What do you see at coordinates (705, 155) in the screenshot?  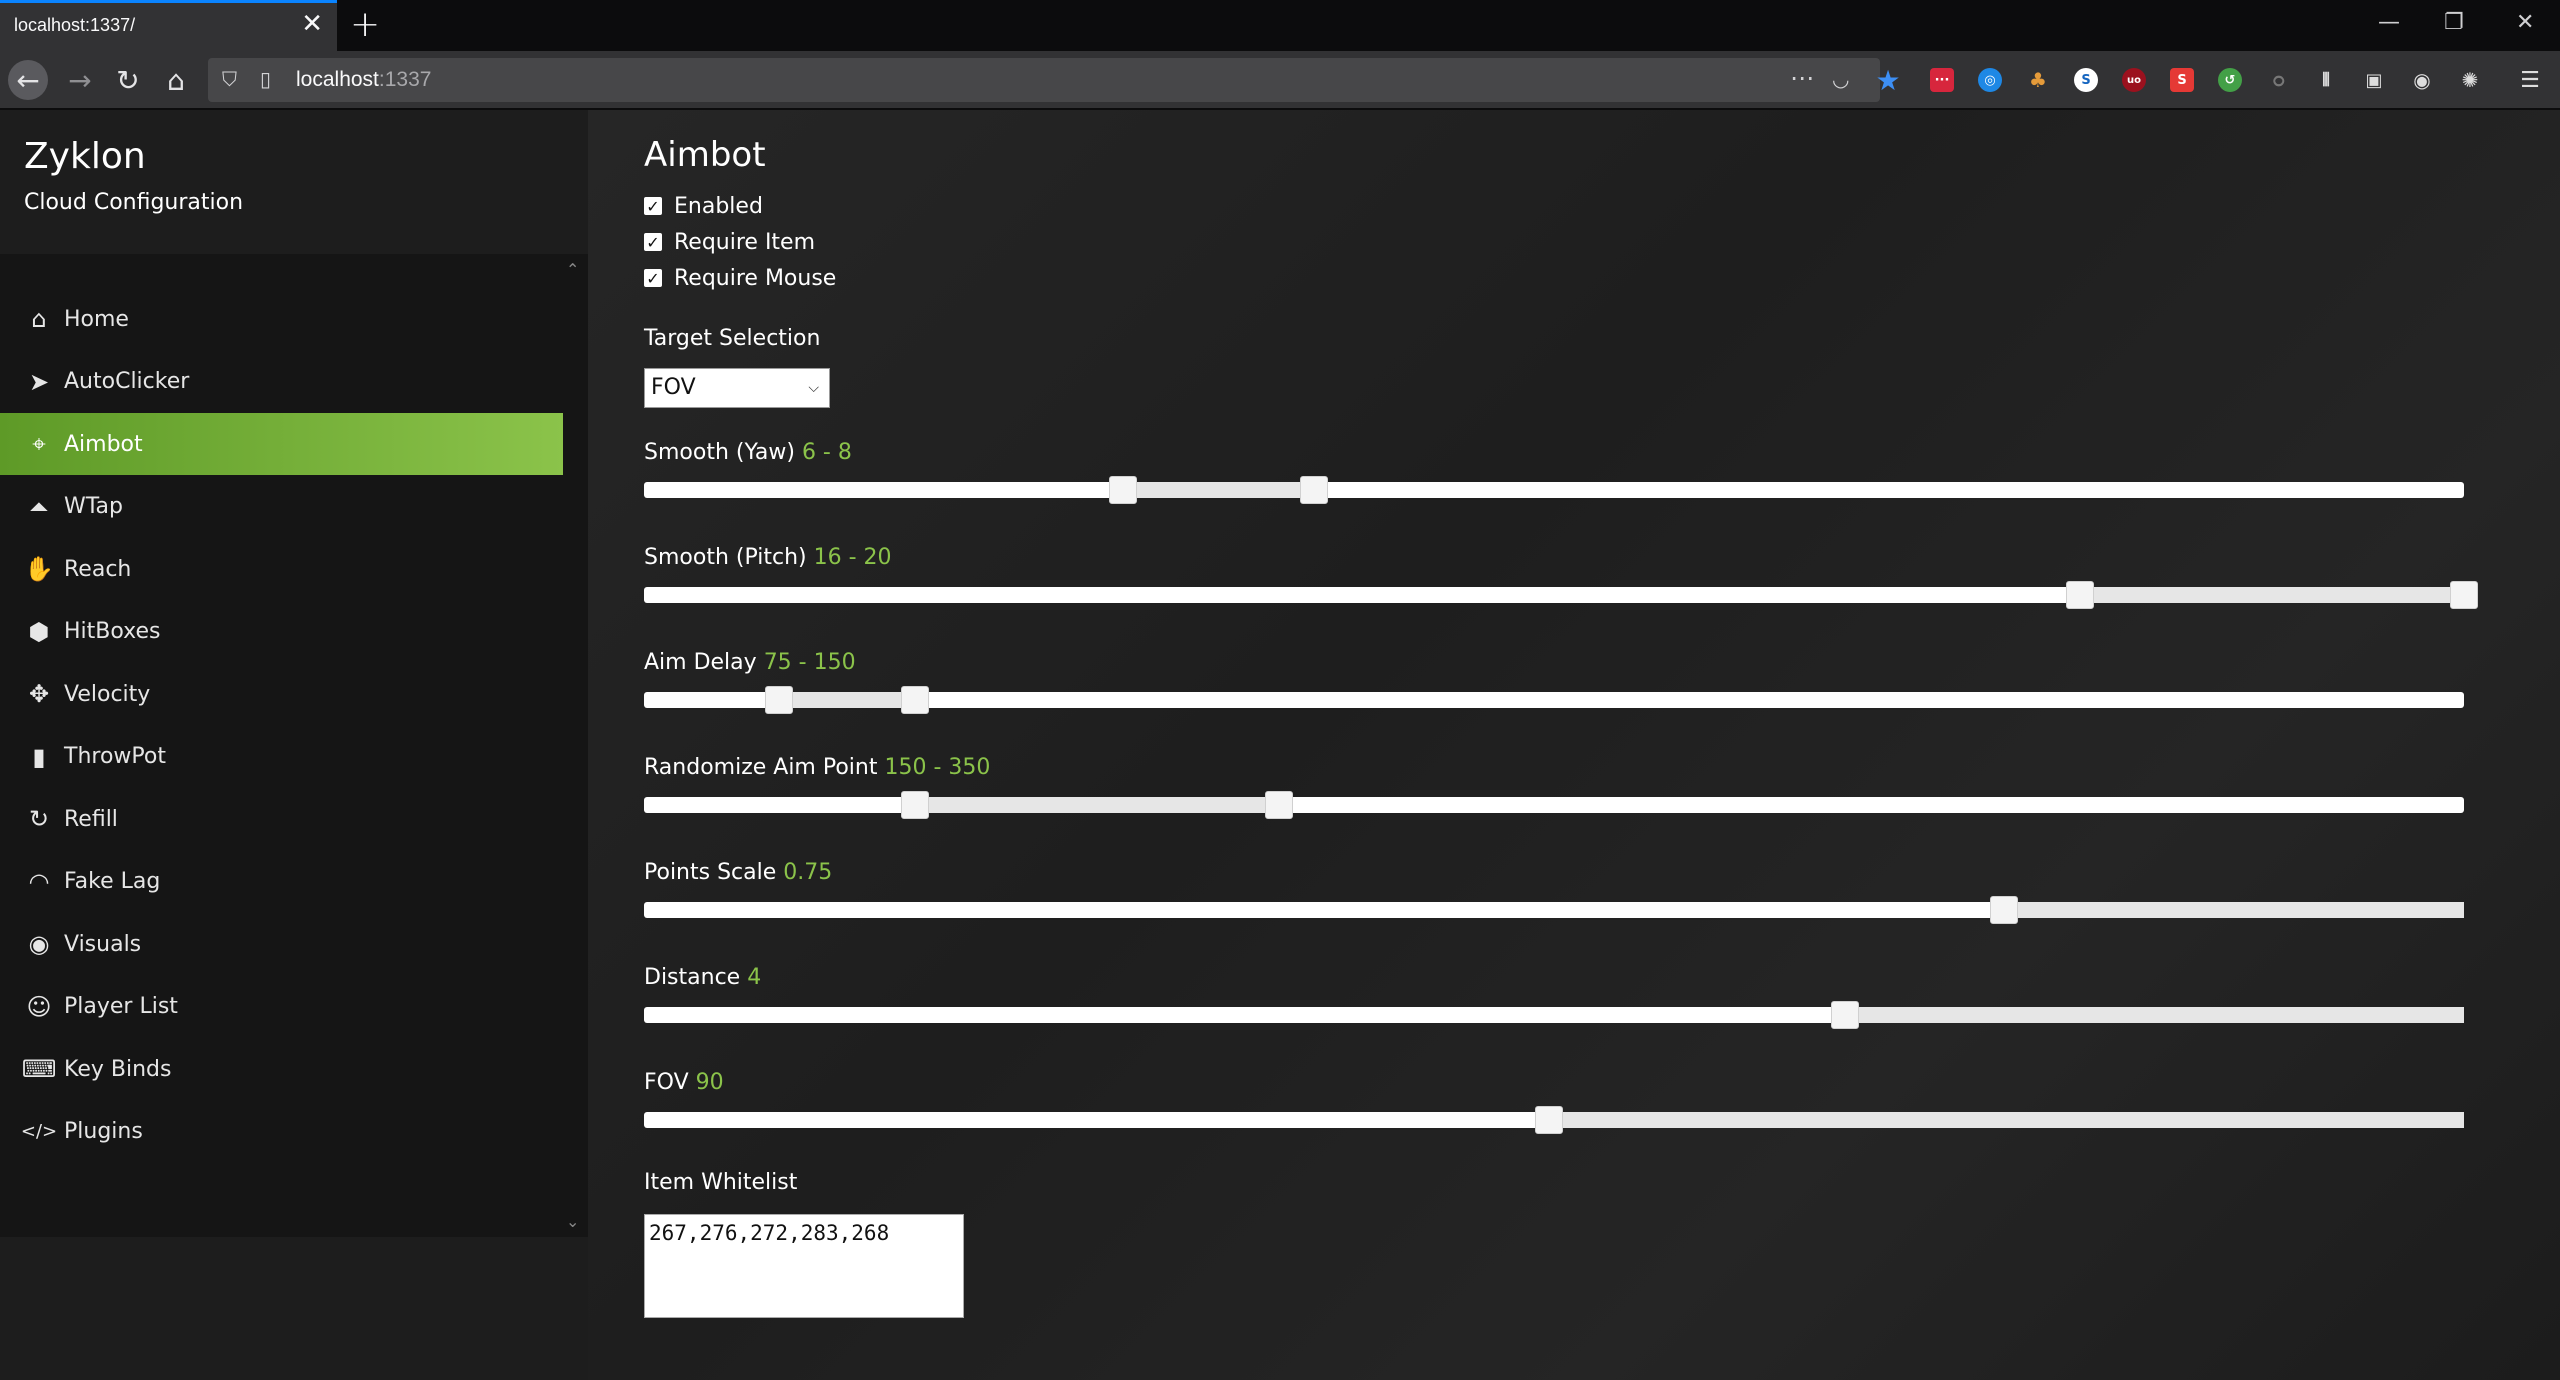 I see `page-title: Aimbot` at bounding box center [705, 155].